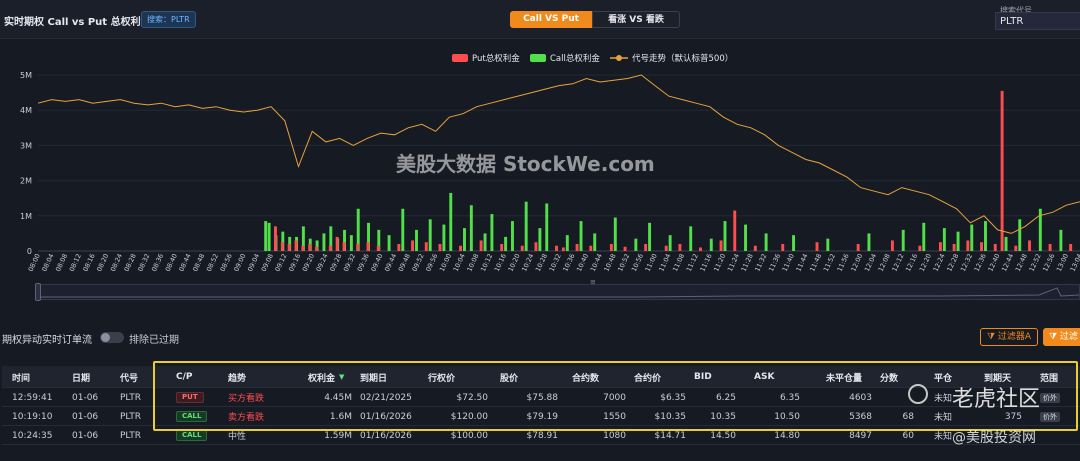  Describe the element at coordinates (26, 181) in the screenshot. I see `y-tick-label: 2M` at that location.